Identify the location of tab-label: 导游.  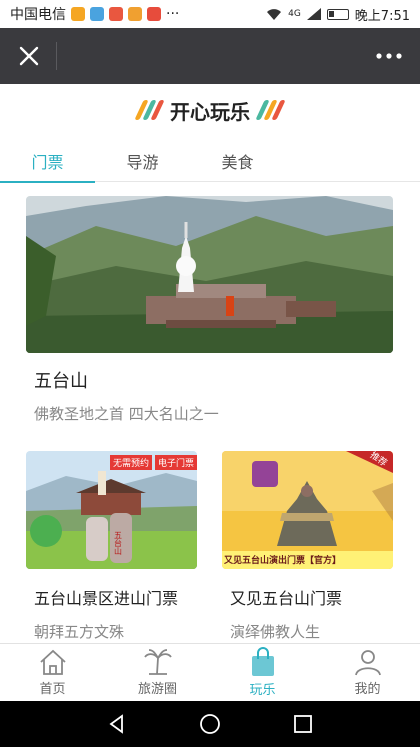
(142, 162).